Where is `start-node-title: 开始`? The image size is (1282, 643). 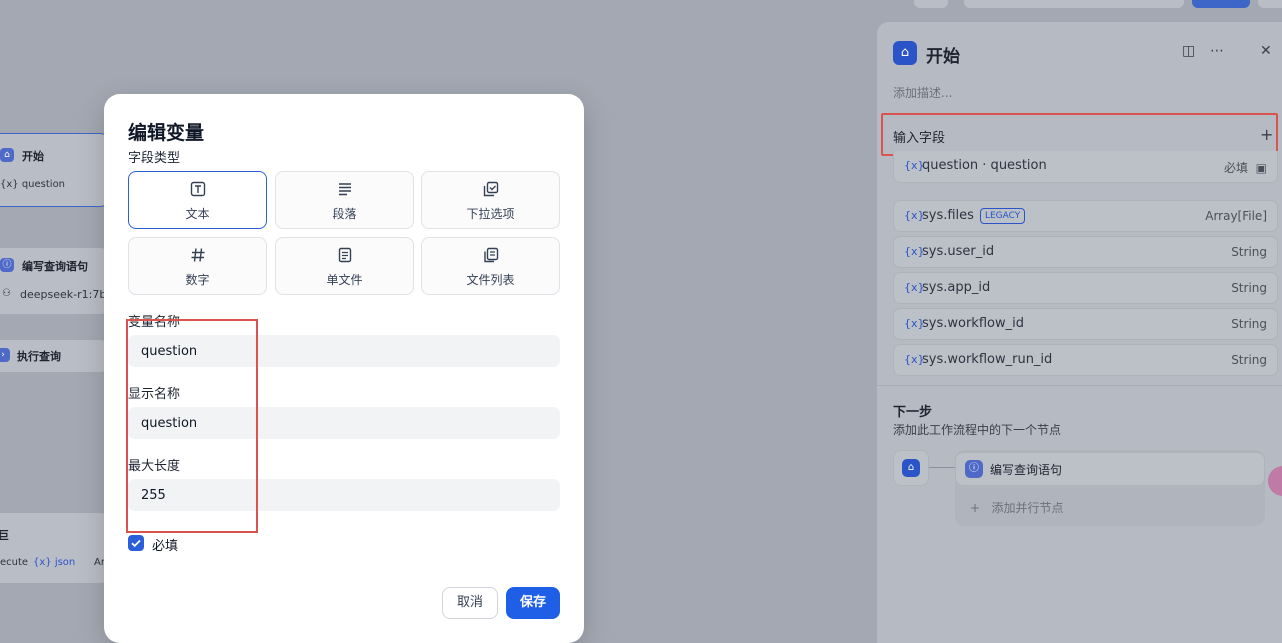 start-node-title: 开始 is located at coordinates (33, 156).